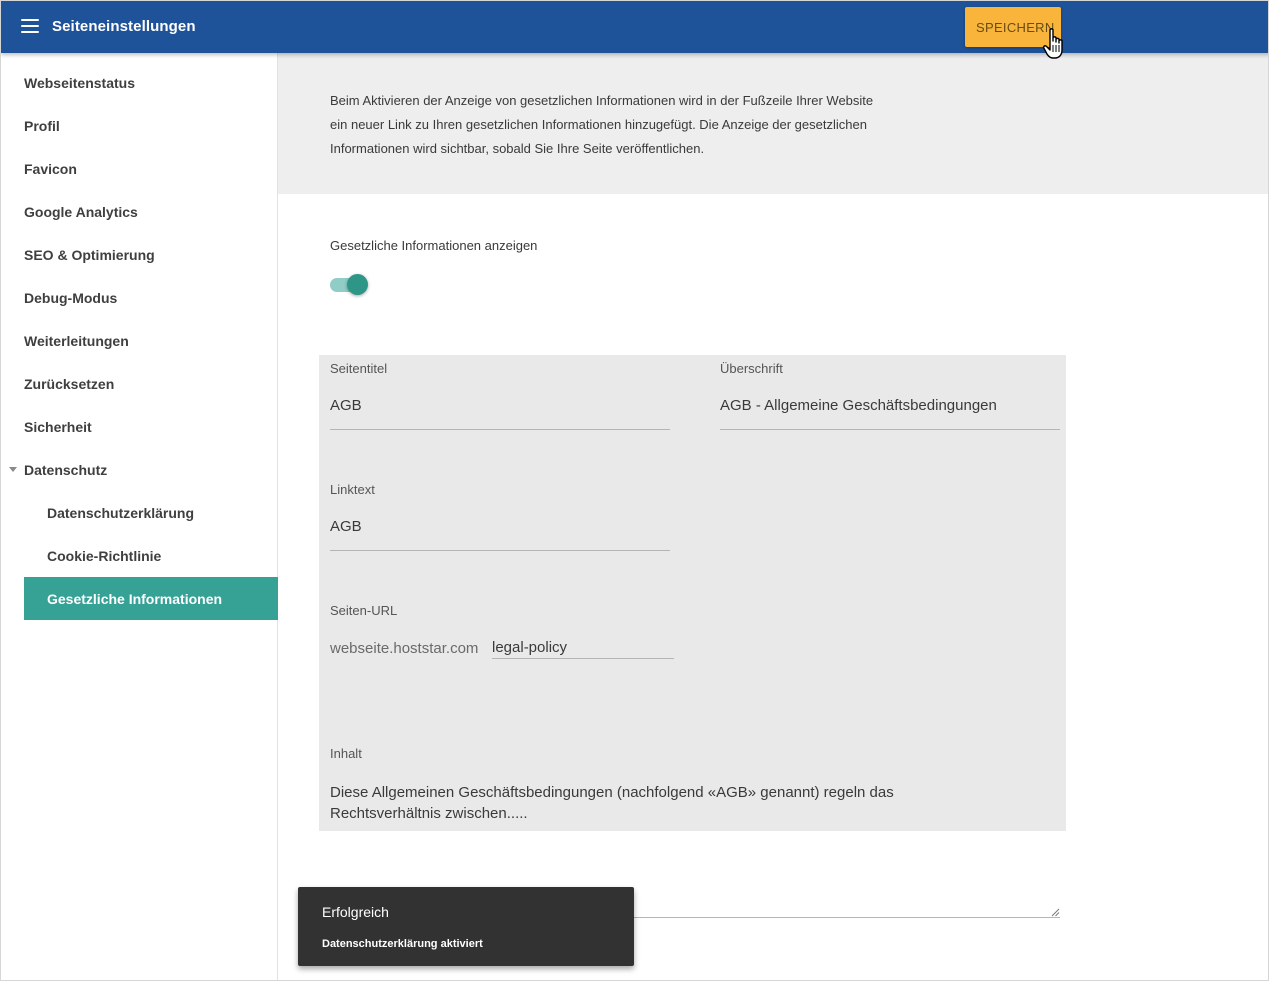 The width and height of the screenshot is (1269, 981). What do you see at coordinates (500, 429) in the screenshot?
I see `page-title-underline` at bounding box center [500, 429].